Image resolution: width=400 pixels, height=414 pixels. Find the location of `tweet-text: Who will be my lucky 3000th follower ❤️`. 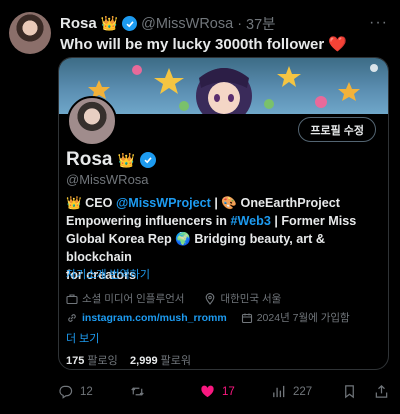

tweet-text: Who will be my lucky 3000th follower ❤️ is located at coordinates (203, 44).